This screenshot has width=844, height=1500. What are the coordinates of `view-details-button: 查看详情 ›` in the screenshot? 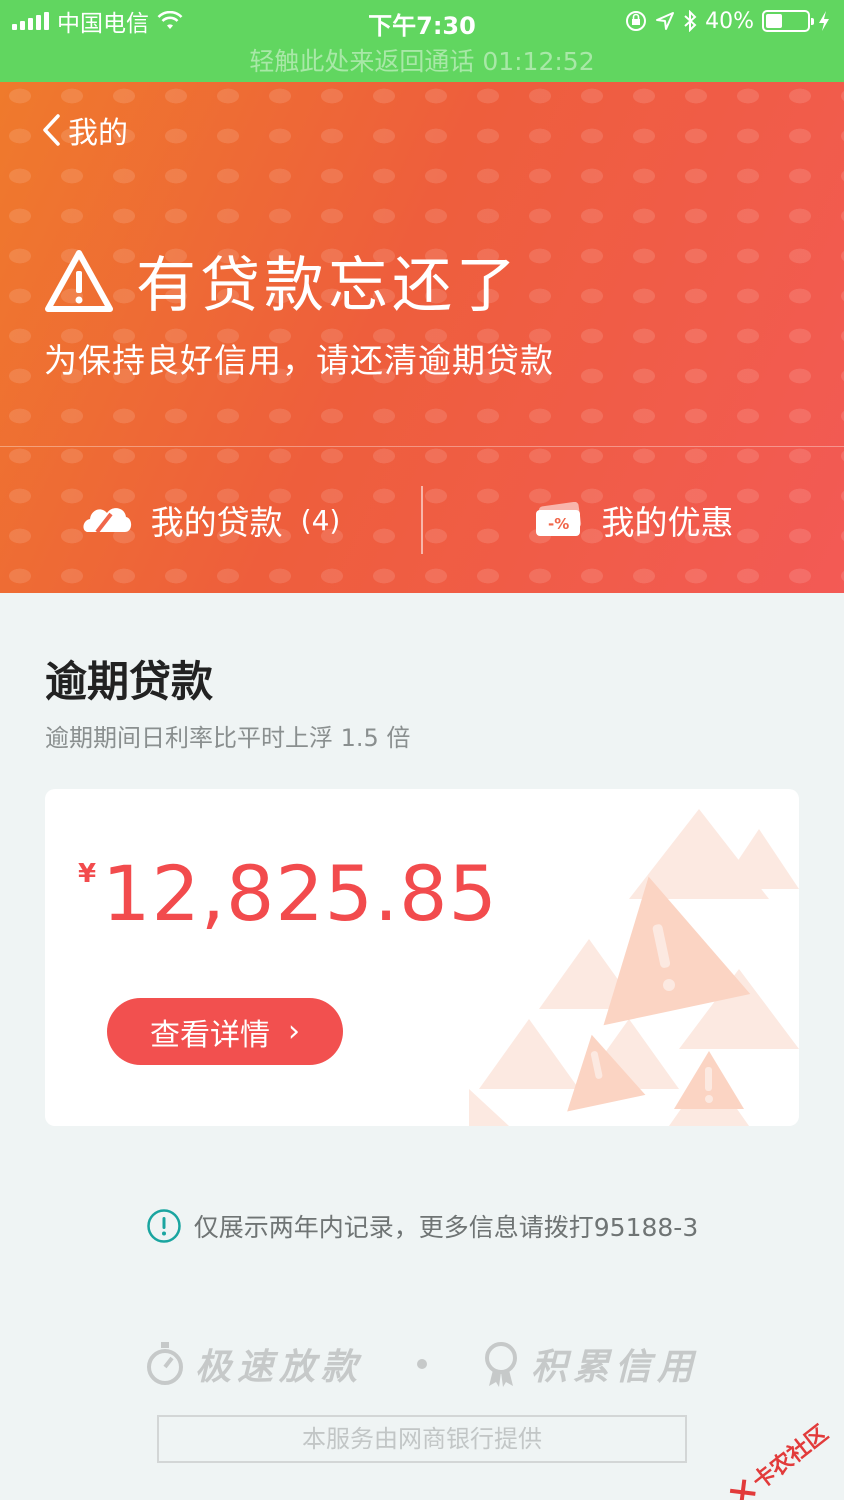 It's located at (225, 1031).